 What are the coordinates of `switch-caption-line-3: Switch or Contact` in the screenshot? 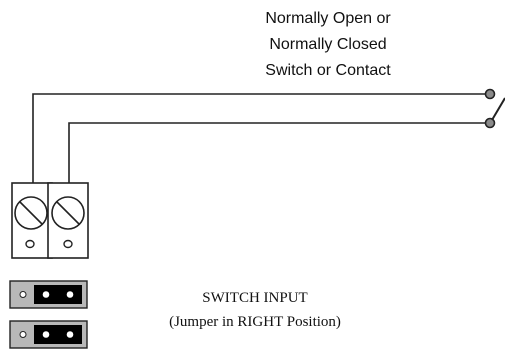 It's located at (328, 70).